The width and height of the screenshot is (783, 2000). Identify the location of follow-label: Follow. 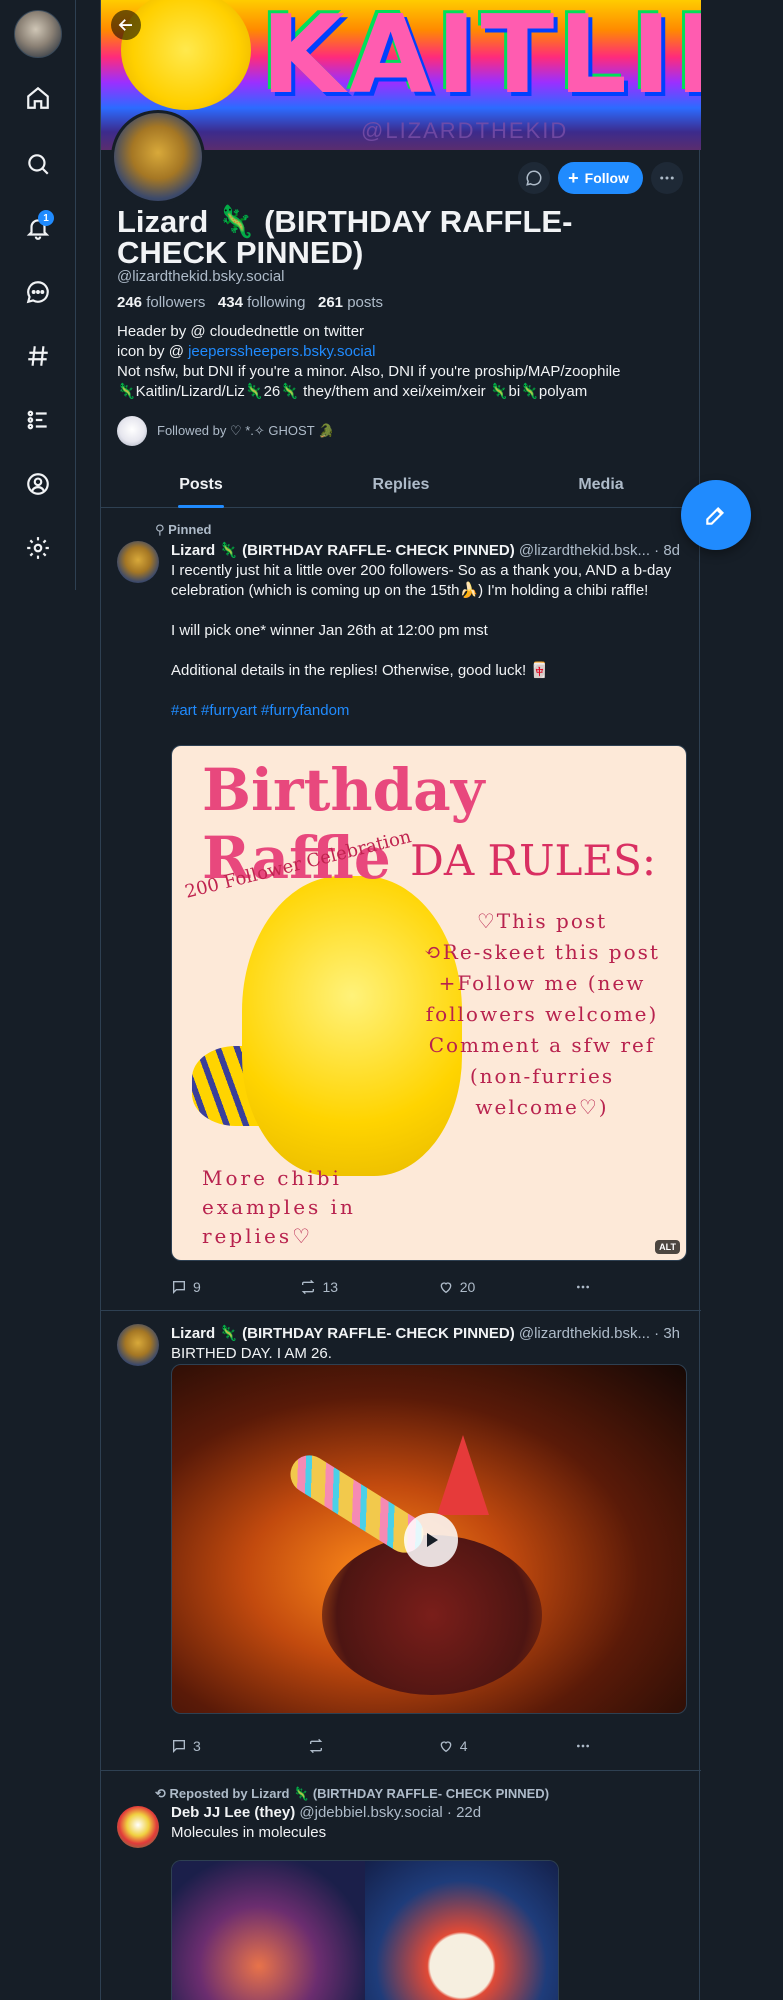
(606, 178).